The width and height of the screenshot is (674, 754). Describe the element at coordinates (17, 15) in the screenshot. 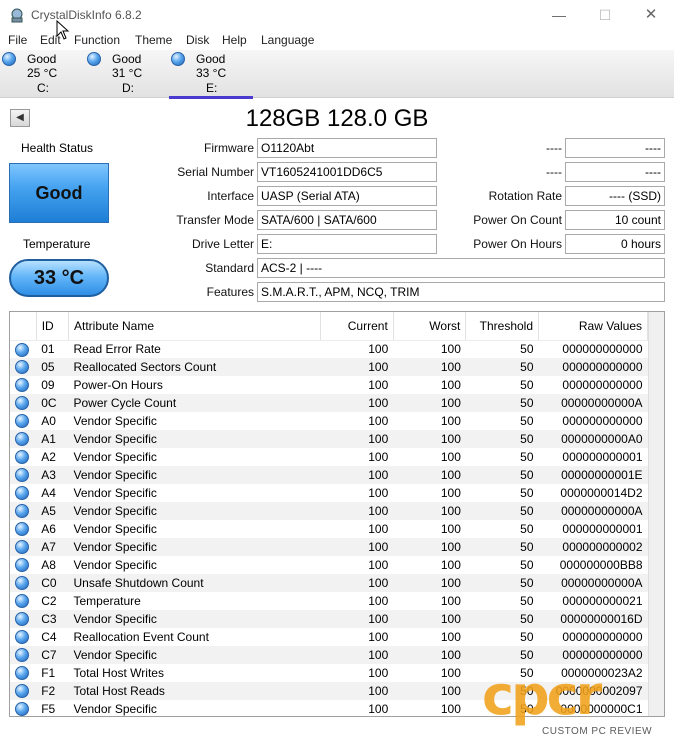

I see `app-icon` at that location.